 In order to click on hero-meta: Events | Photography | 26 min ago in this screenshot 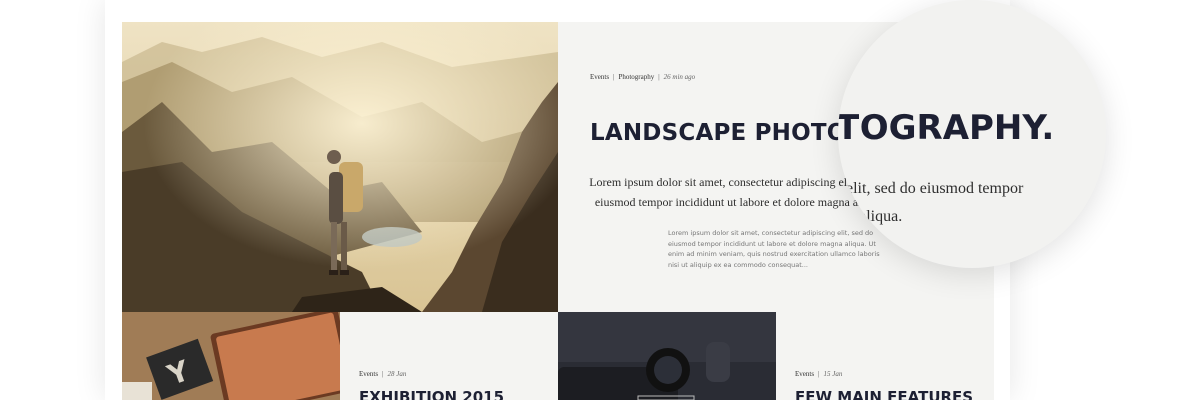, I will do `click(642, 77)`.